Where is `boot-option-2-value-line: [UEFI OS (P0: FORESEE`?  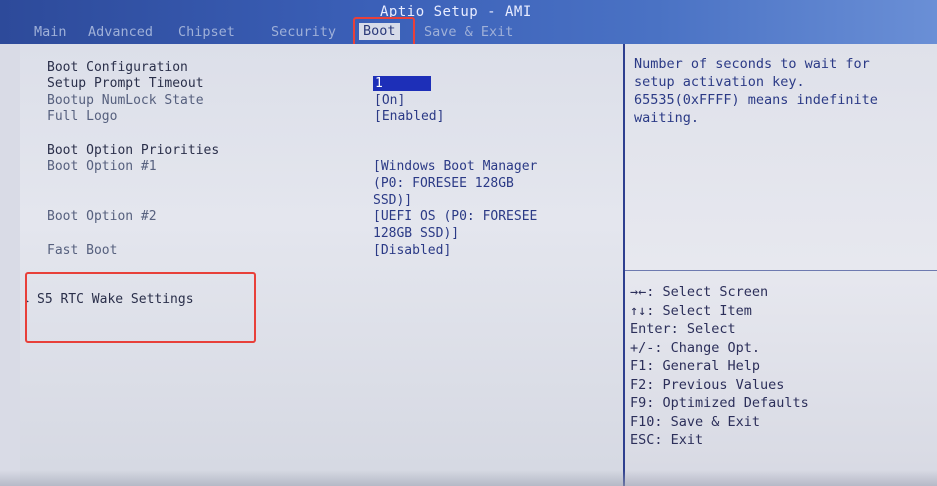 boot-option-2-value-line: [UEFI OS (P0: FORESEE is located at coordinates (455, 217).